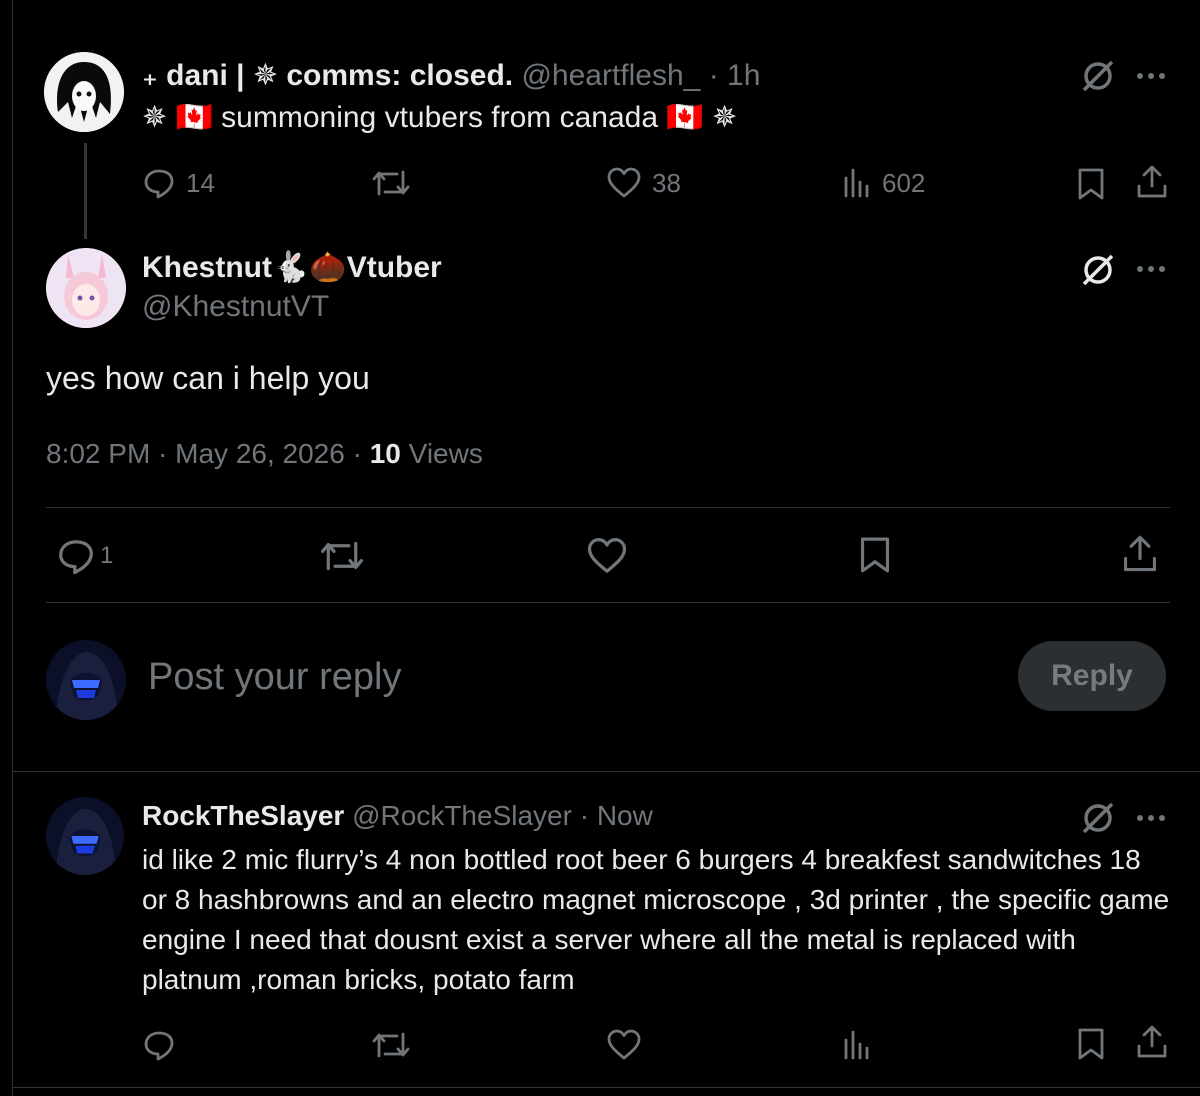  I want to click on author-handle: @heartflesh_, so click(610, 75).